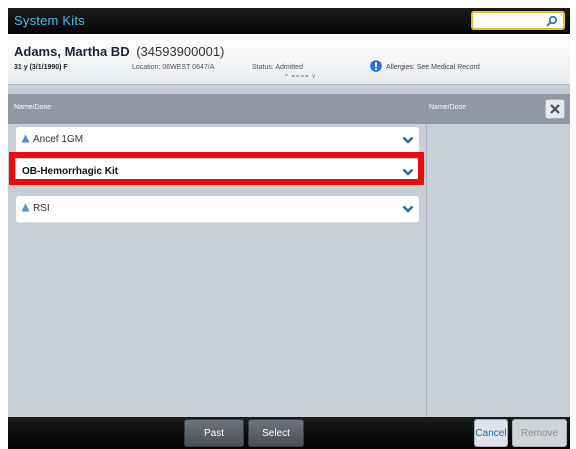  I want to click on patient-name-line: Adams, Martha BD (34593900001), so click(119, 51).